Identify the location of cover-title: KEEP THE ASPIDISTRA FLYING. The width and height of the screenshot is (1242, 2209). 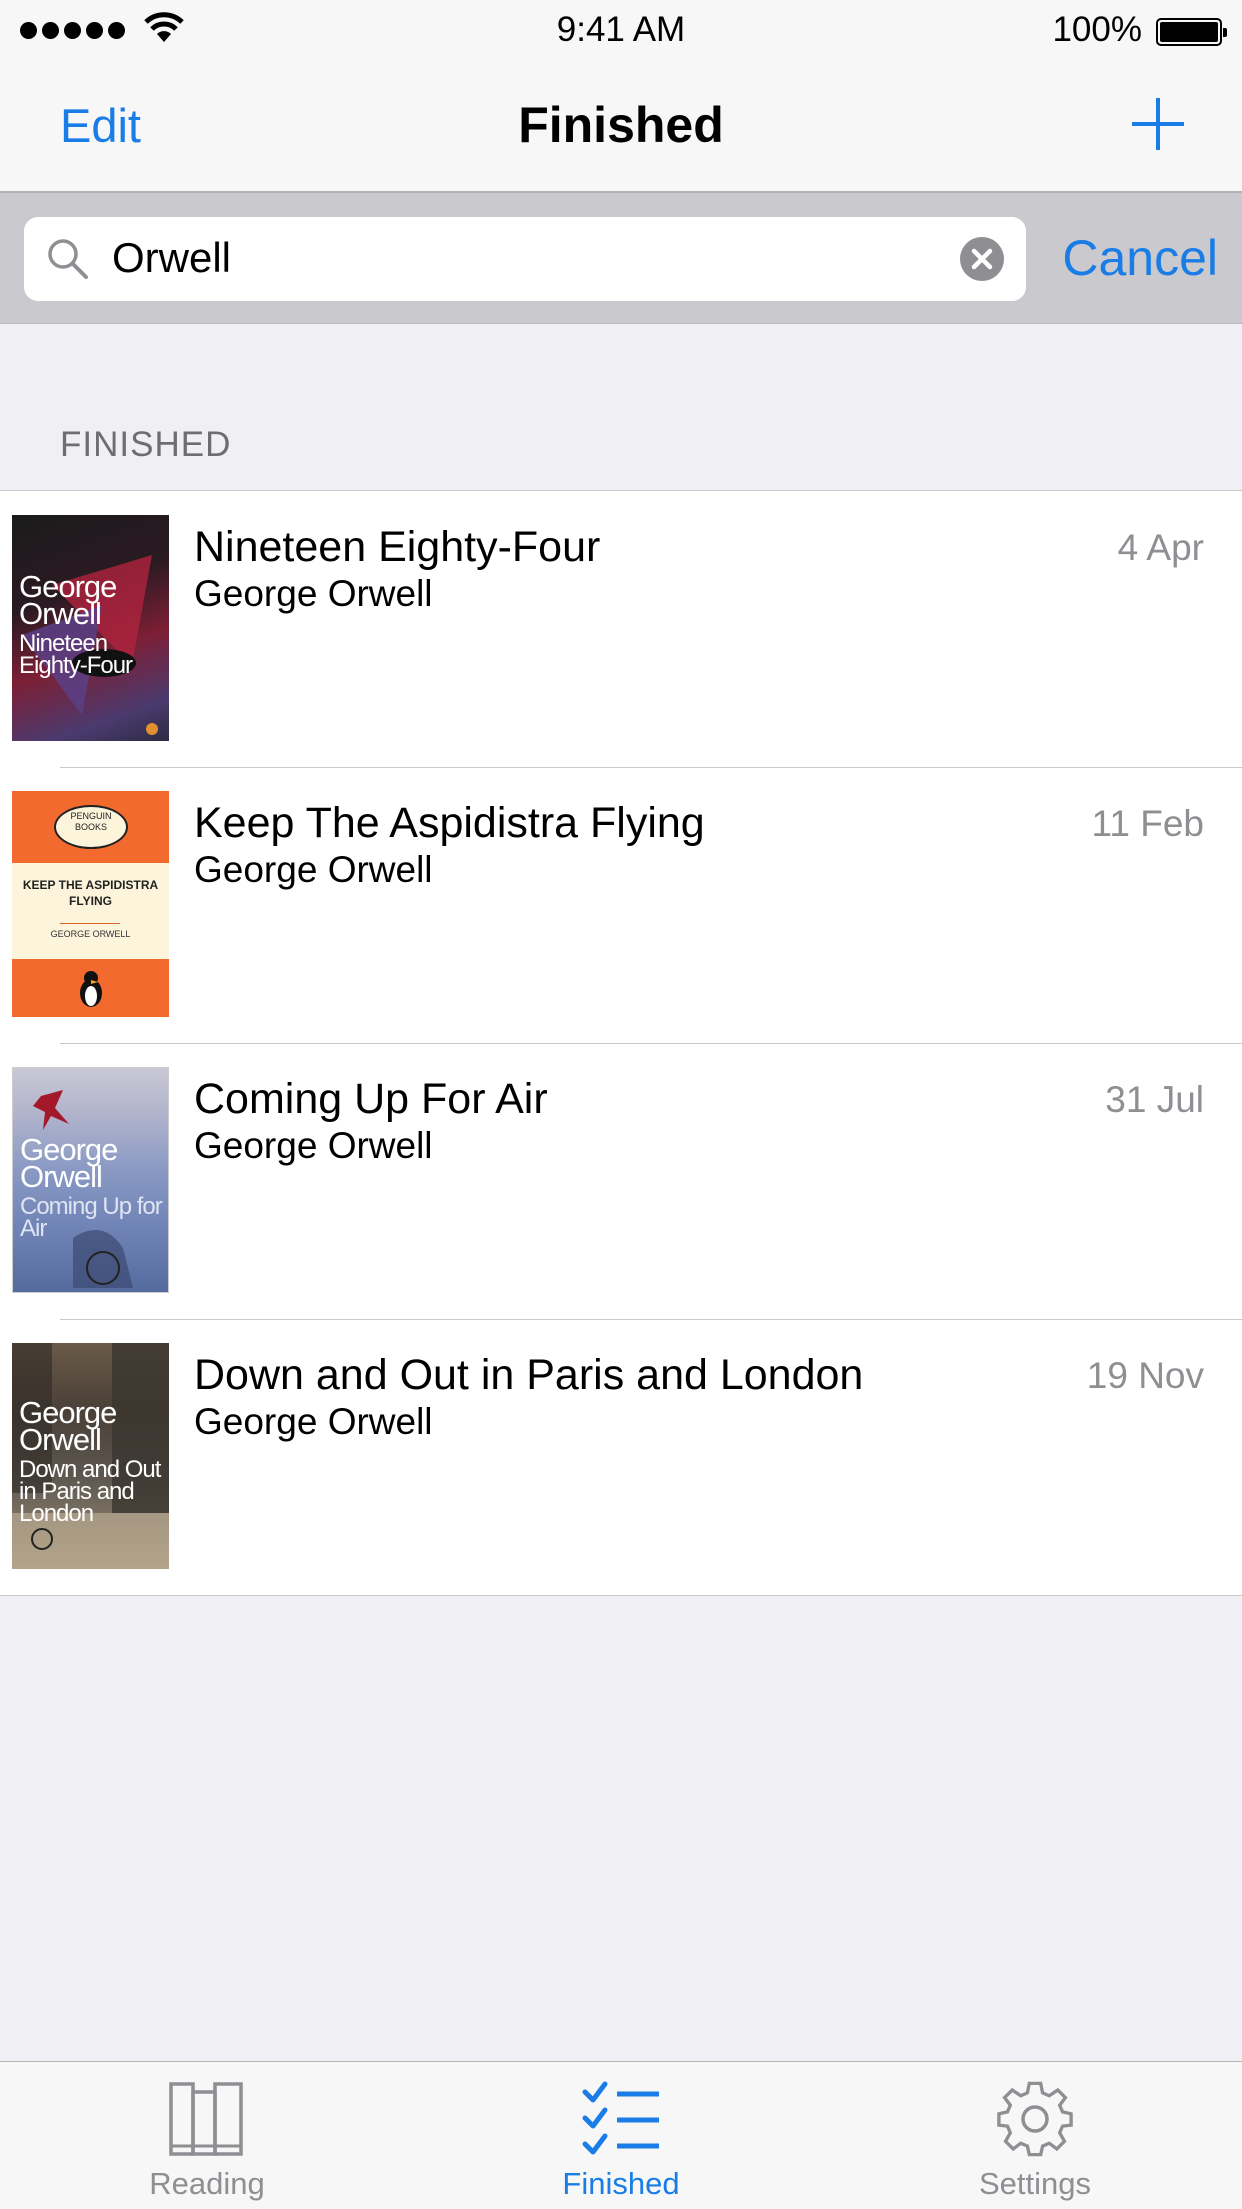
(90, 893).